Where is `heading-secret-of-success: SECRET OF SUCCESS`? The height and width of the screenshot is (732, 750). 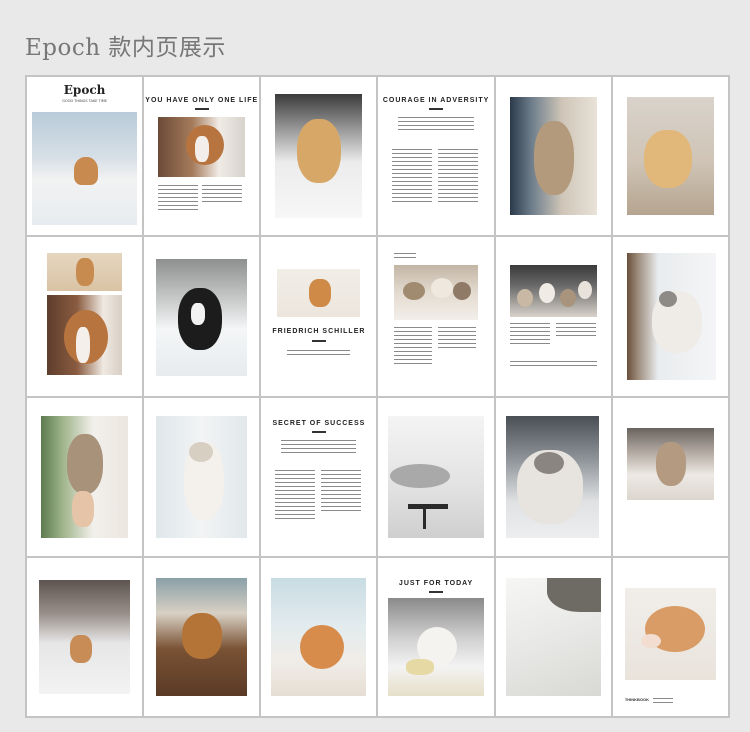
heading-secret-of-success: SECRET OF SUCCESS is located at coordinates (319, 423).